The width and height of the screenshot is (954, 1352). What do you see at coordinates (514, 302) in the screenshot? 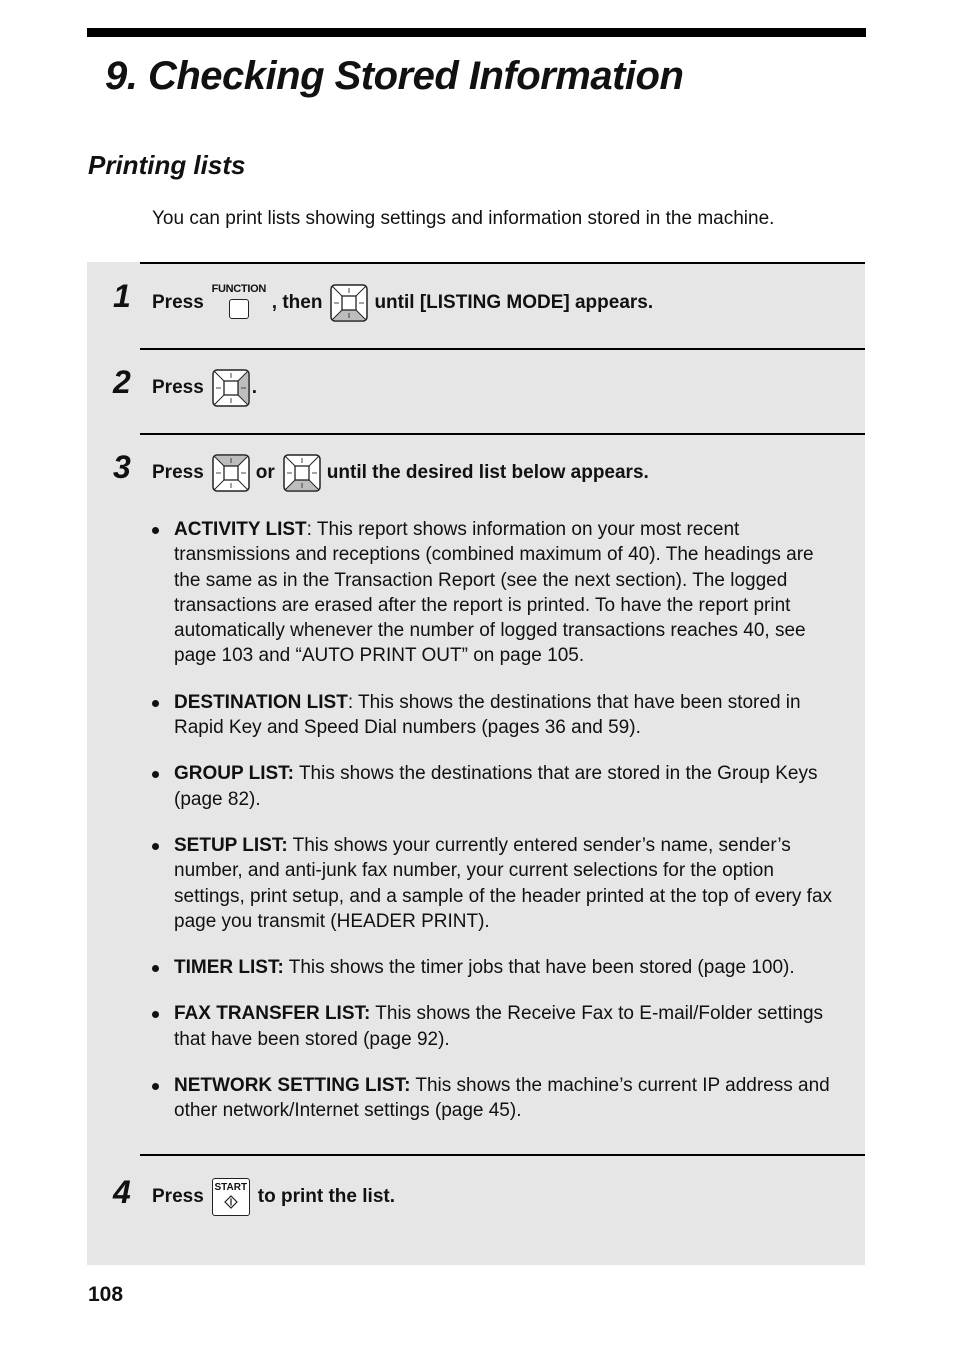
I see `step-text-part: until [LISTING MODE] appears.` at bounding box center [514, 302].